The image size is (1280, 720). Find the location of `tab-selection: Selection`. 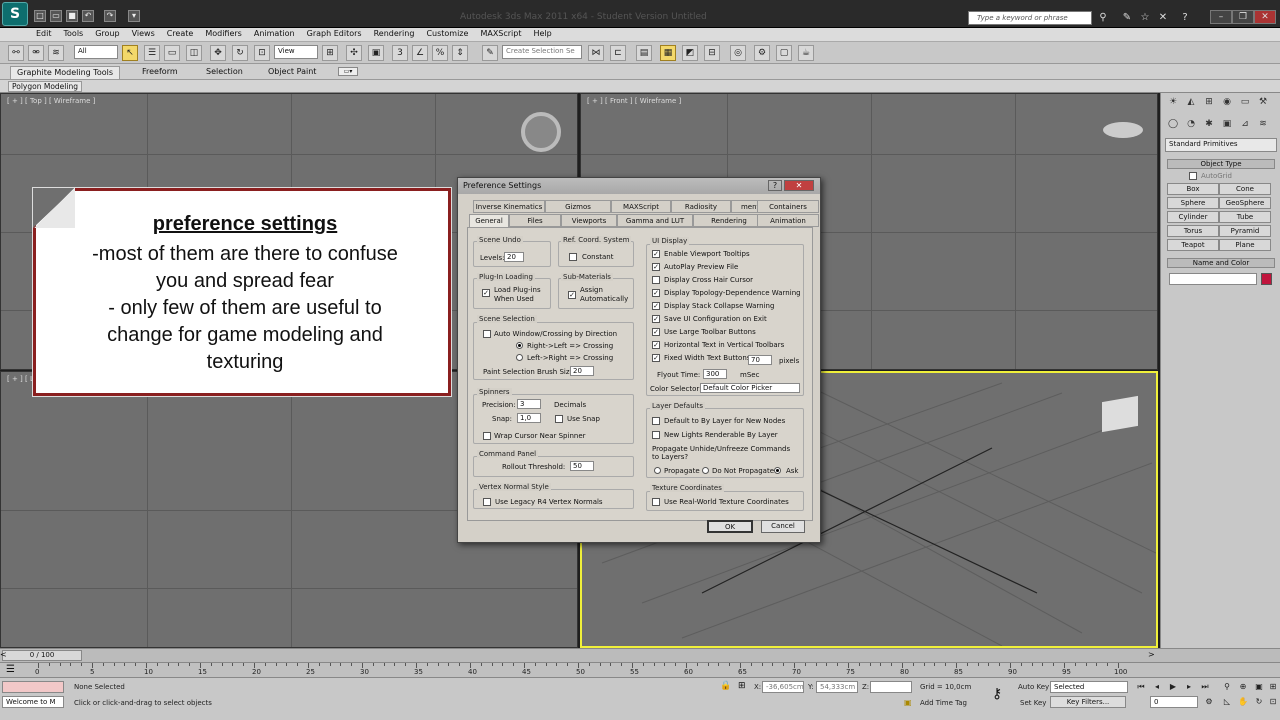

tab-selection: Selection is located at coordinates (224, 72).